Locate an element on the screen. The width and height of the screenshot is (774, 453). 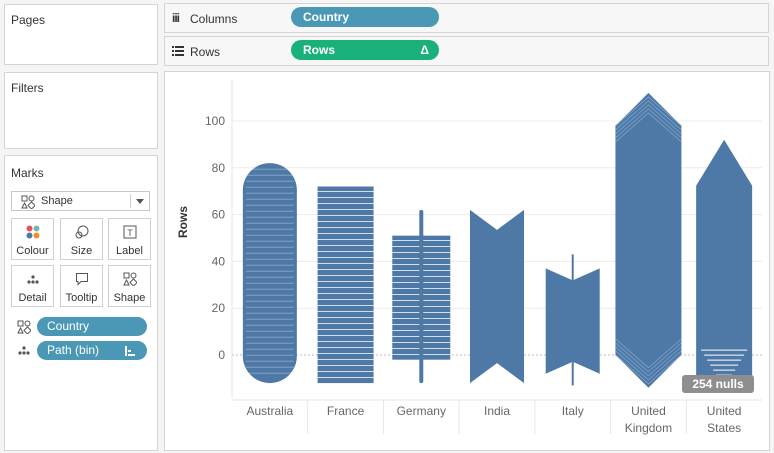
size-icon is located at coordinates (81, 232).